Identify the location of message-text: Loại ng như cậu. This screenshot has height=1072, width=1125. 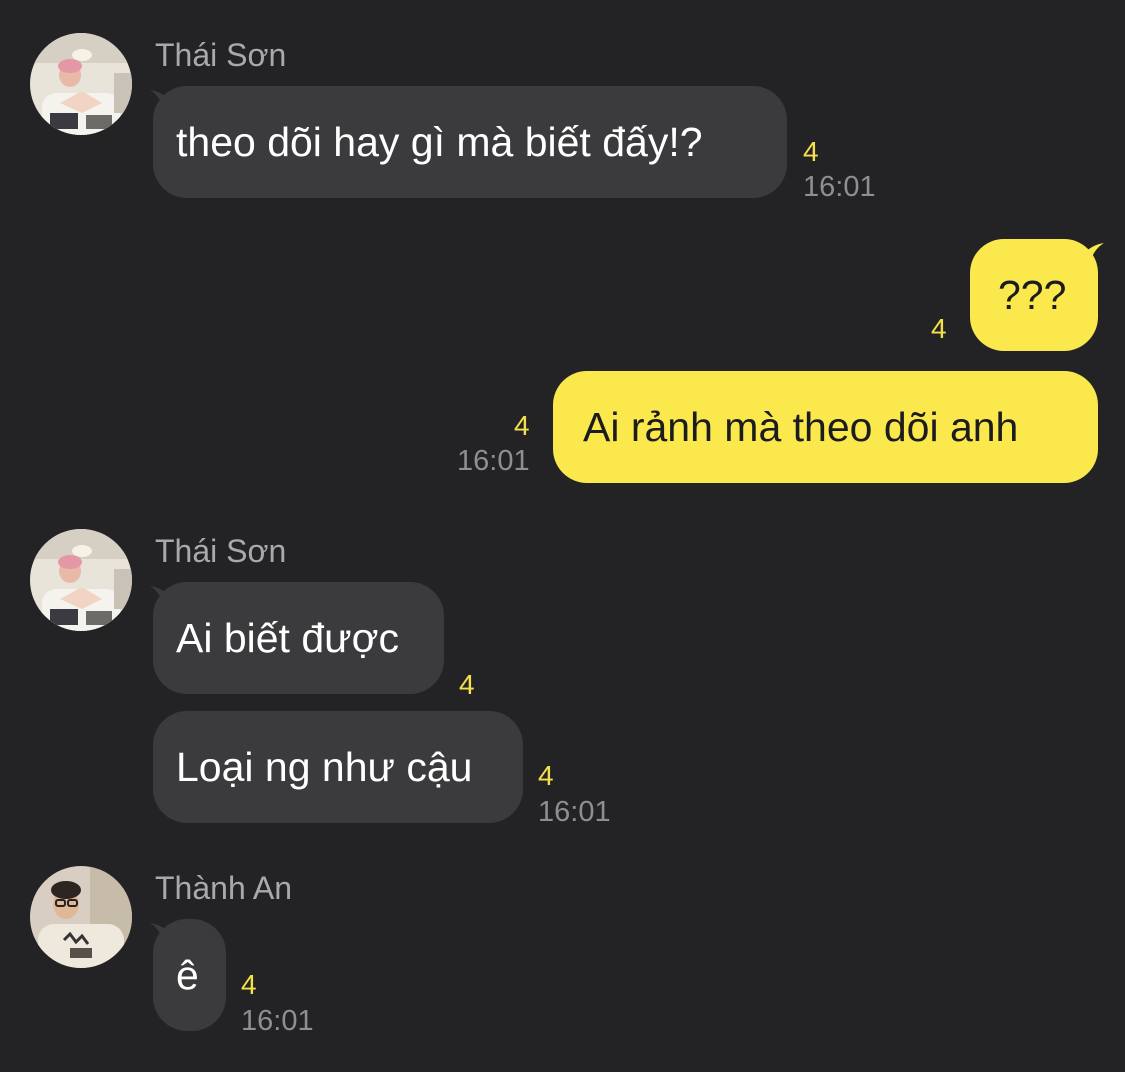
(324, 767).